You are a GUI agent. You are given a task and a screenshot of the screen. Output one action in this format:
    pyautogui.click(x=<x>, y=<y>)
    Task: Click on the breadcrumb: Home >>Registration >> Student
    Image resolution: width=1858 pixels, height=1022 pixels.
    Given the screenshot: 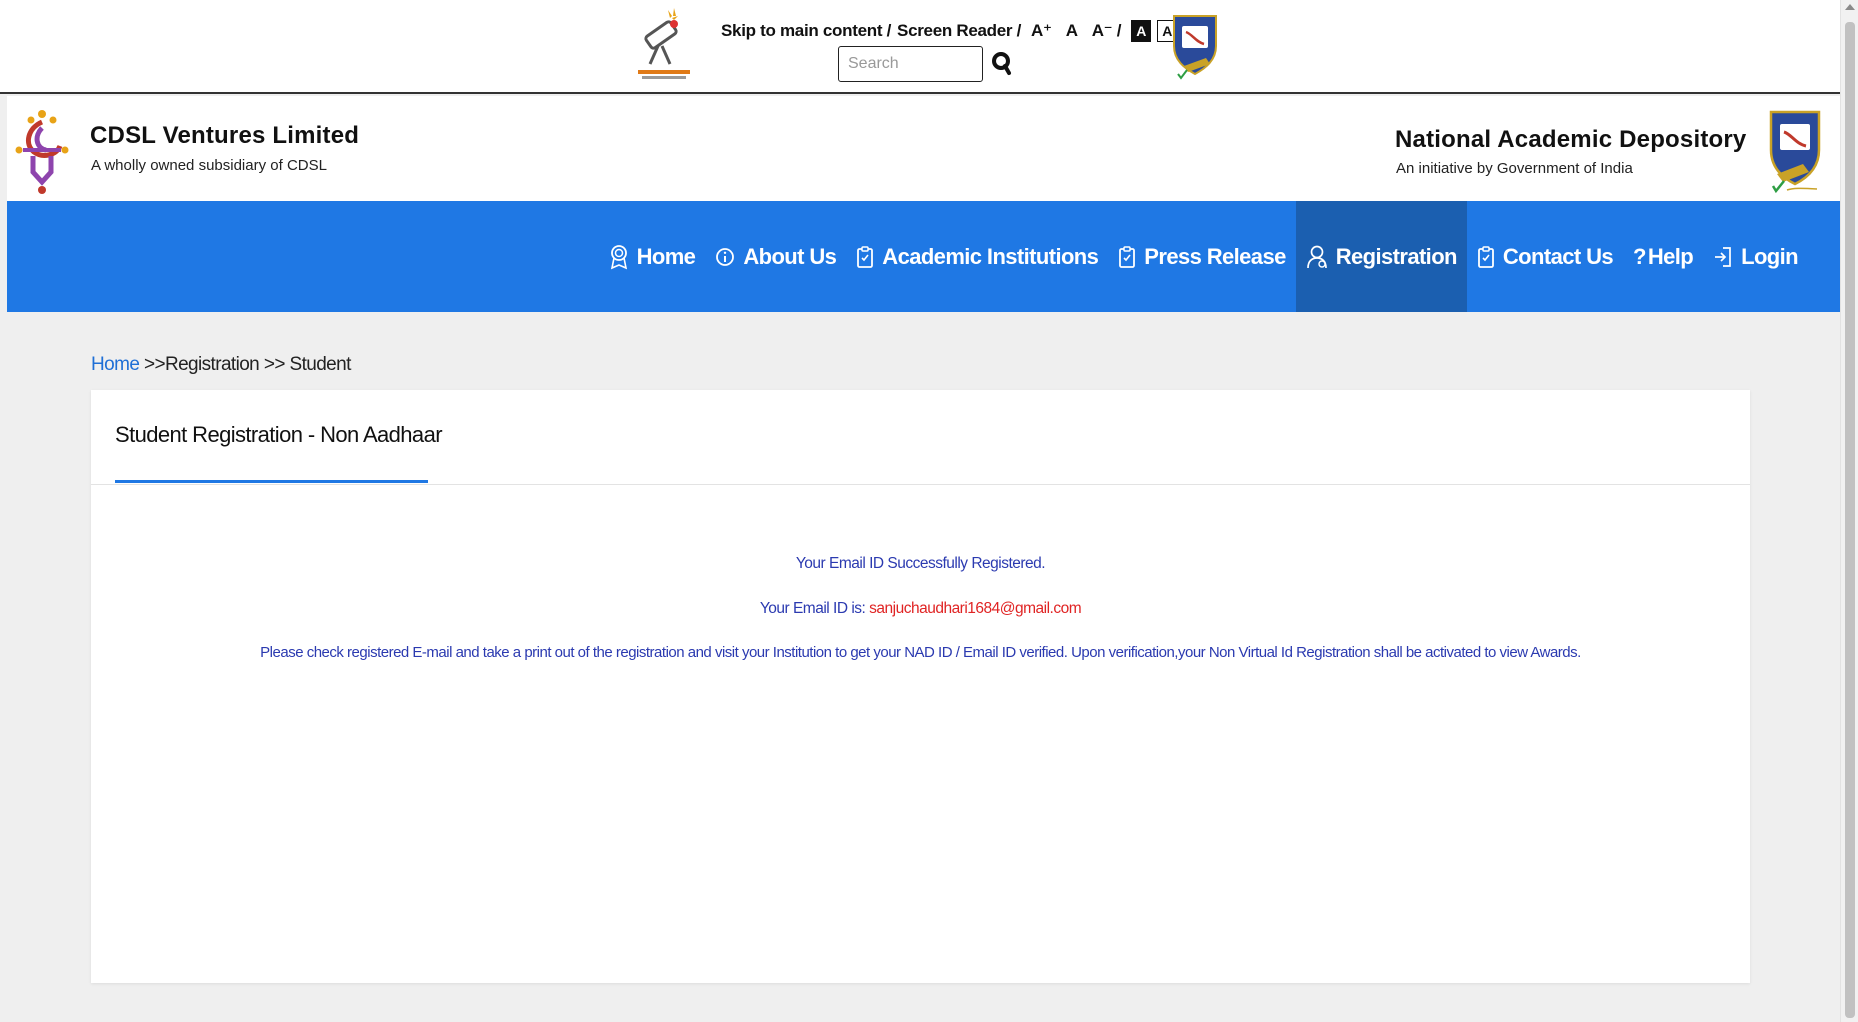 What is the action you would take?
    pyautogui.click(x=221, y=365)
    